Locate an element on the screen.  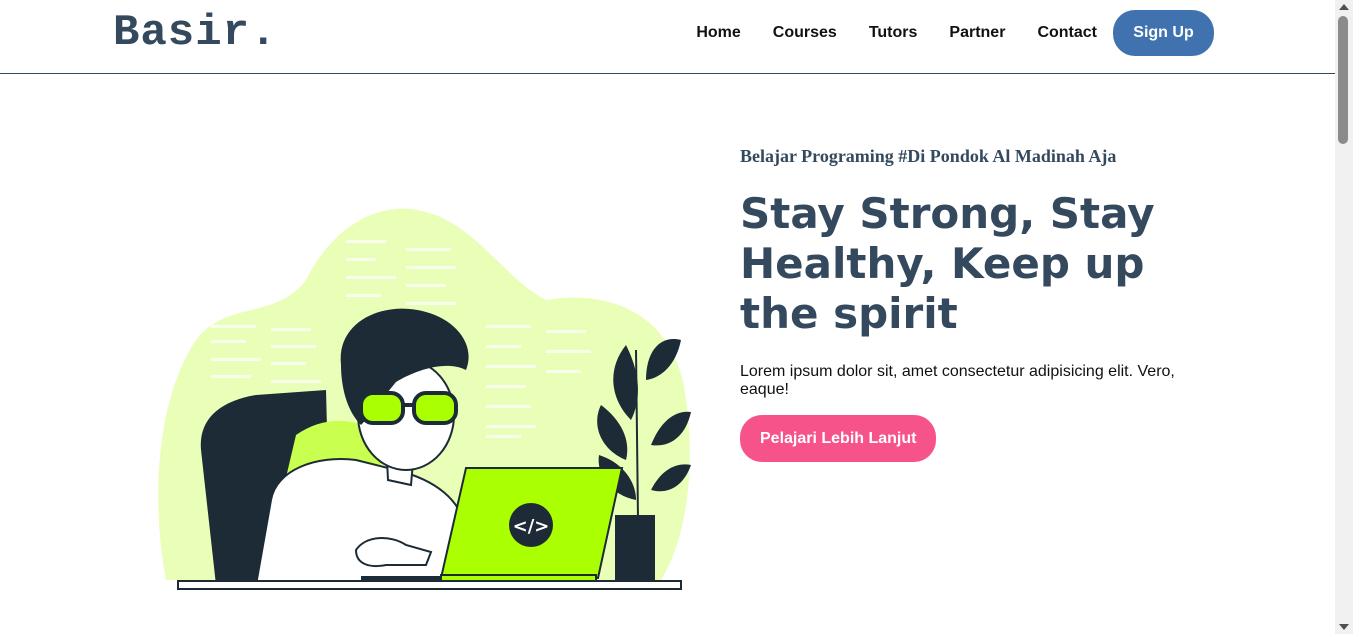
nav-tutors: Tutors is located at coordinates (893, 33).